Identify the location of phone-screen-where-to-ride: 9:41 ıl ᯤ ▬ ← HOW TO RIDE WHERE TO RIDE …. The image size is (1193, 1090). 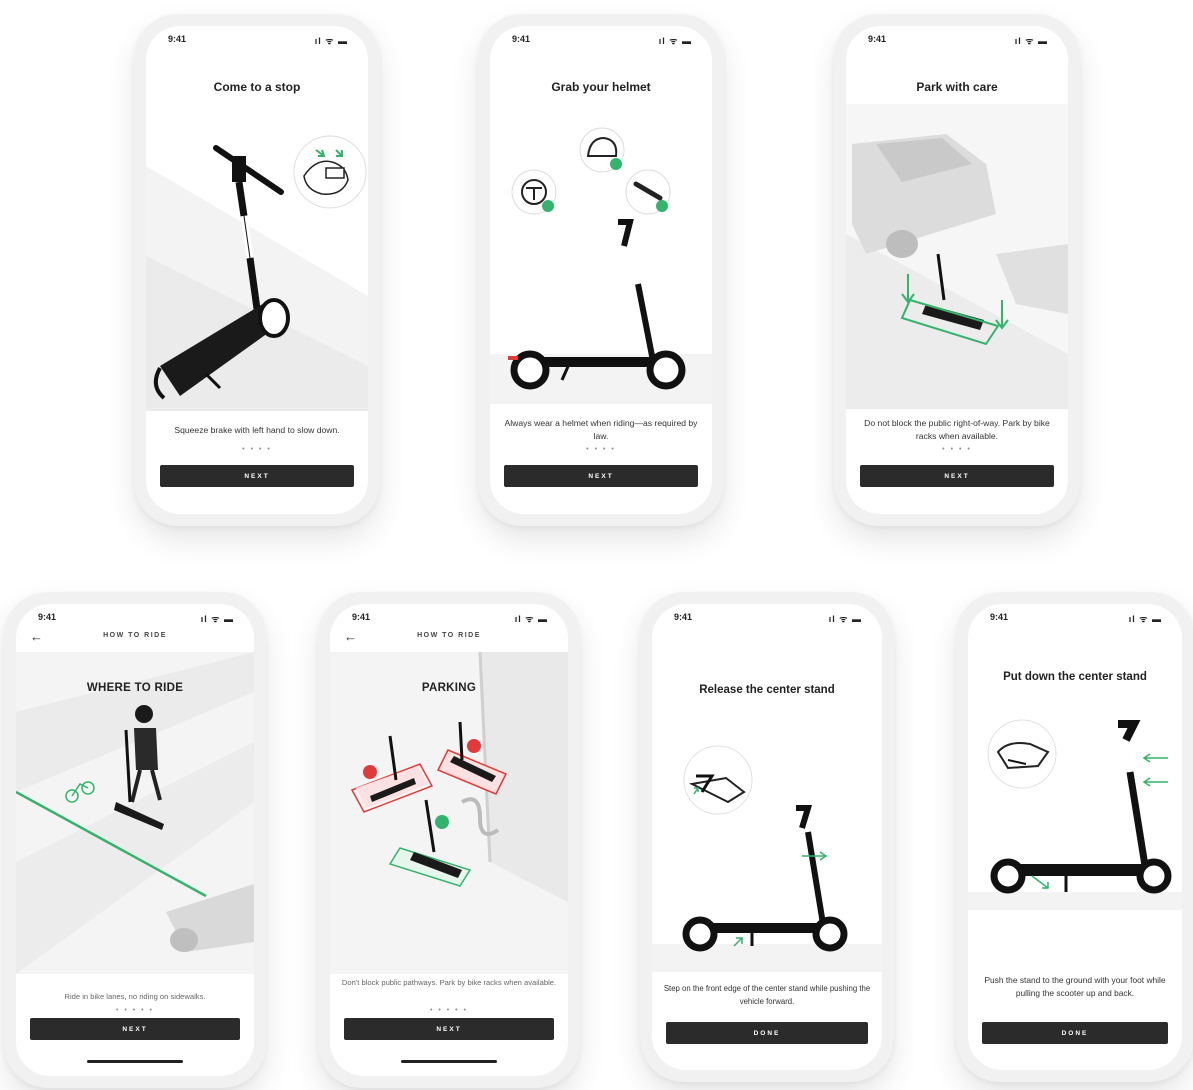
(135, 840).